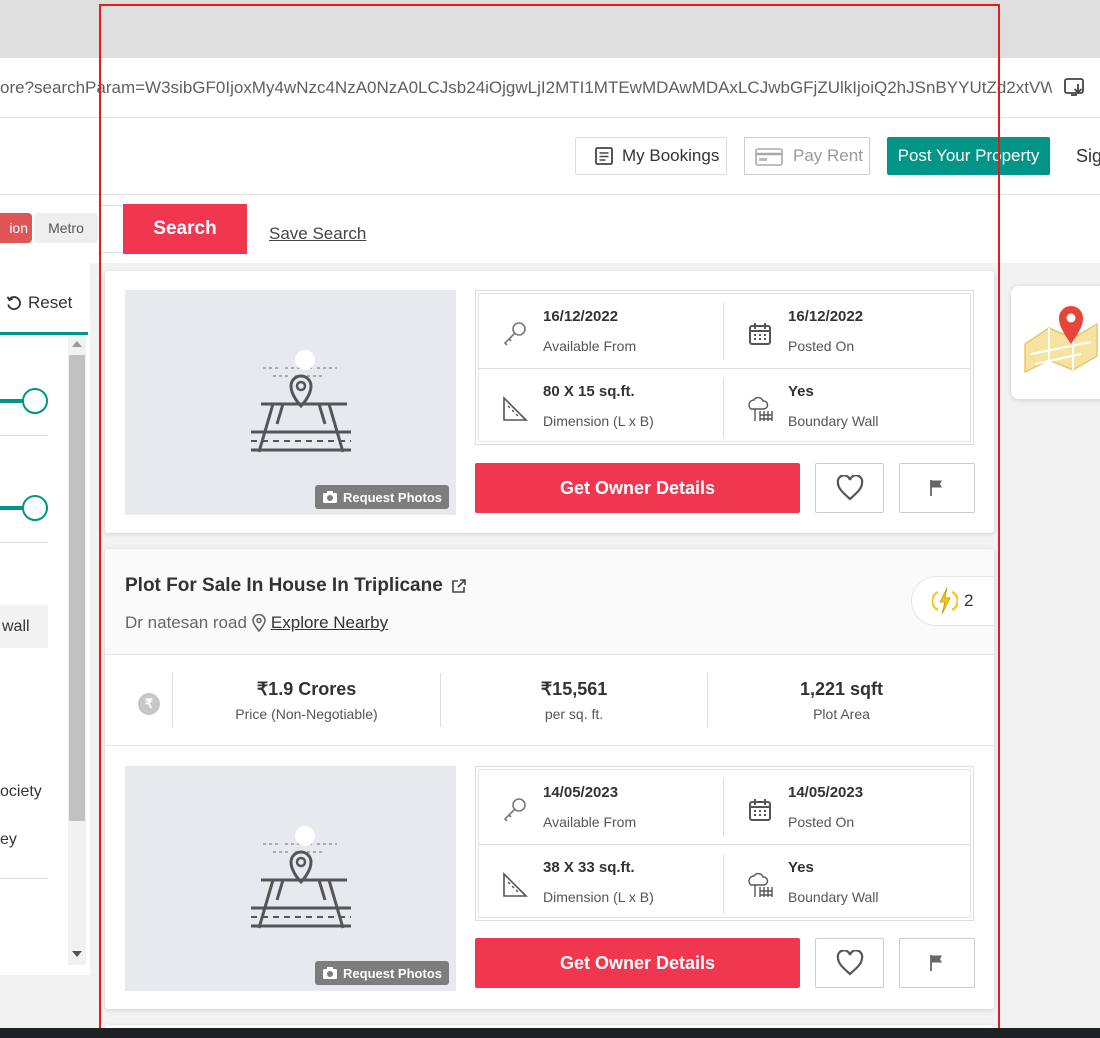 The height and width of the screenshot is (1038, 1100). I want to click on filter-scrollbar, so click(77, 650).